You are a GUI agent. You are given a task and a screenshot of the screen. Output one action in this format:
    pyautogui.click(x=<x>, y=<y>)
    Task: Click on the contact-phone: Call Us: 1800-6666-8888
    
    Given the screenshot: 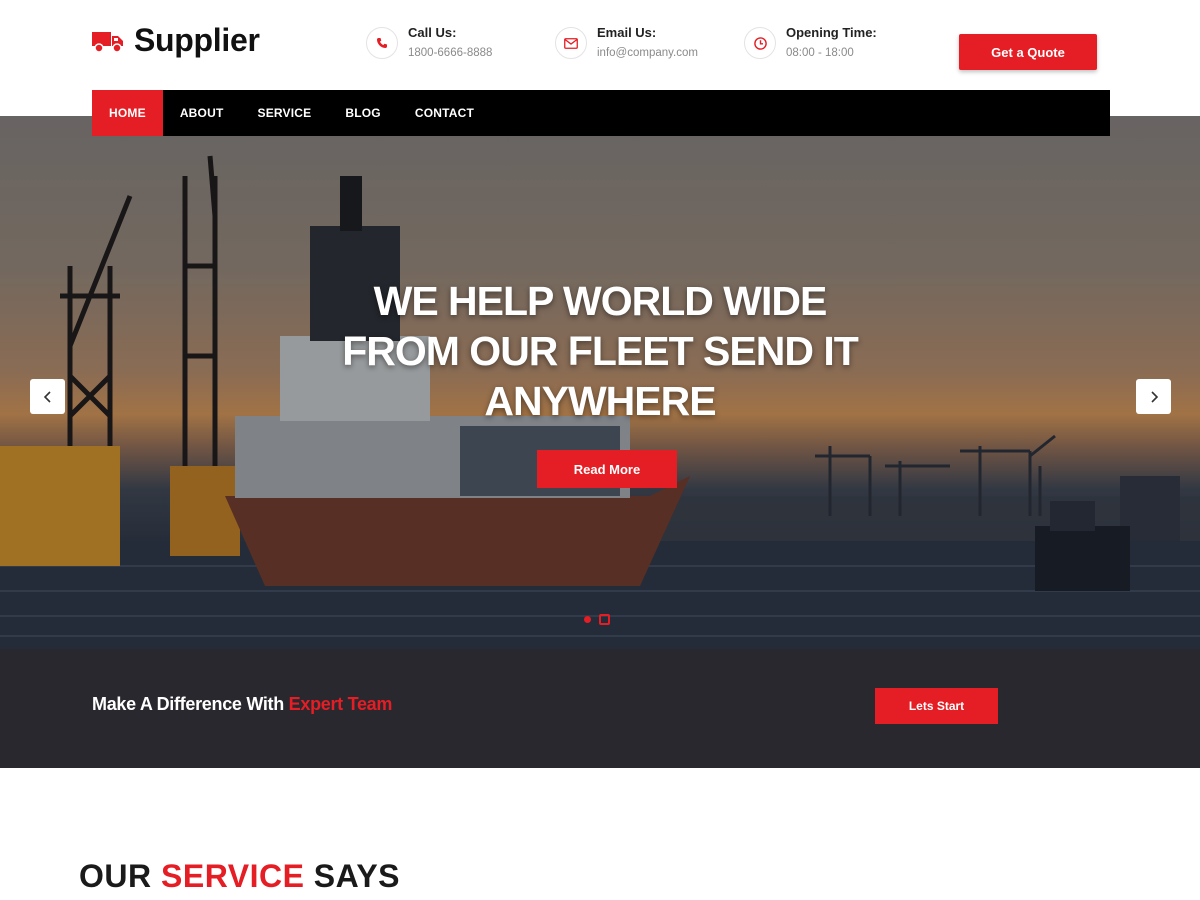 What is the action you would take?
    pyautogui.click(x=429, y=42)
    